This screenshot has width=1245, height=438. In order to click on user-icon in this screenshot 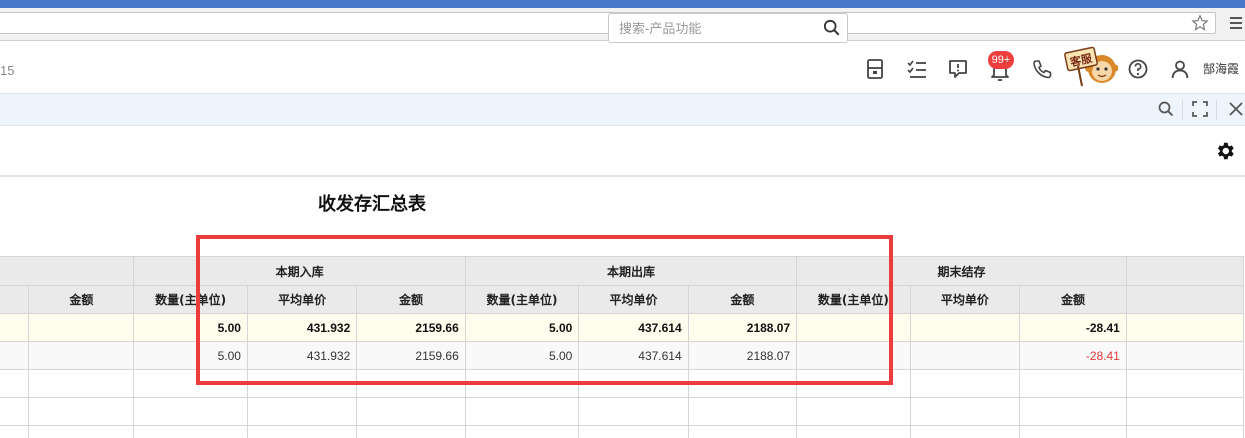, I will do `click(1180, 69)`.